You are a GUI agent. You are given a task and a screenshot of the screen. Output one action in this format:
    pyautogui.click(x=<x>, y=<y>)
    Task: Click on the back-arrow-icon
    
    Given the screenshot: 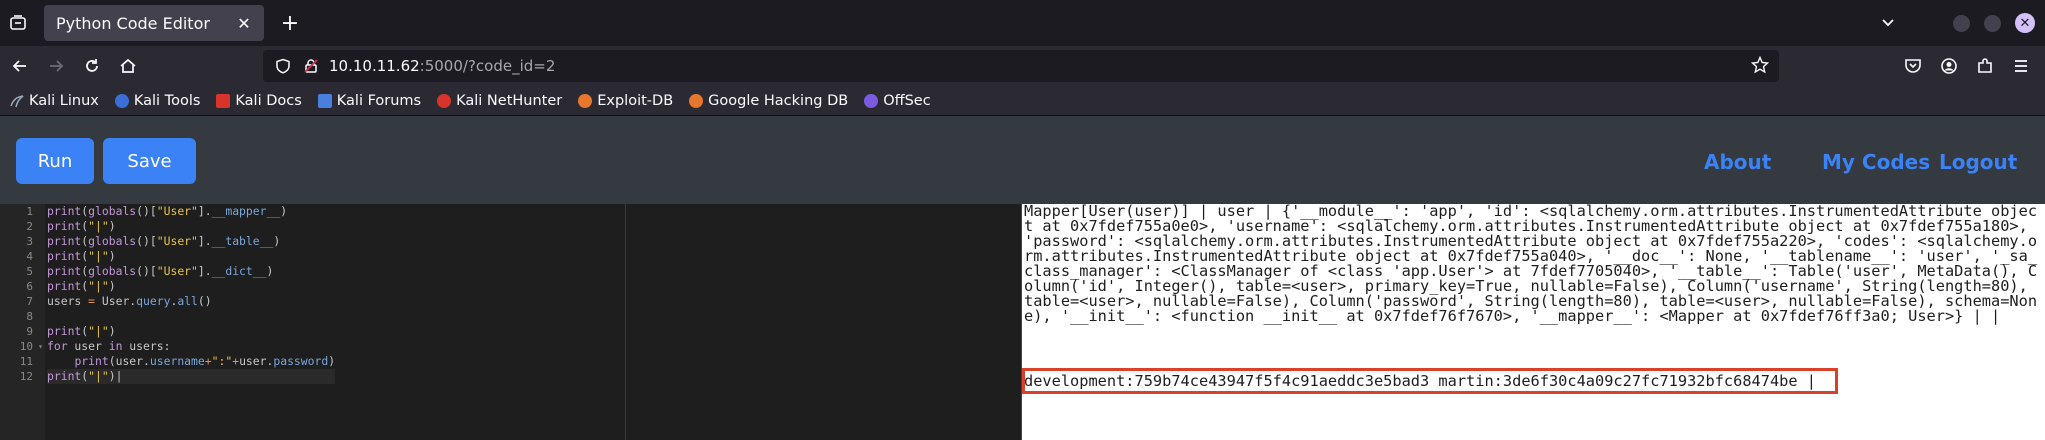 What is the action you would take?
    pyautogui.click(x=20, y=66)
    